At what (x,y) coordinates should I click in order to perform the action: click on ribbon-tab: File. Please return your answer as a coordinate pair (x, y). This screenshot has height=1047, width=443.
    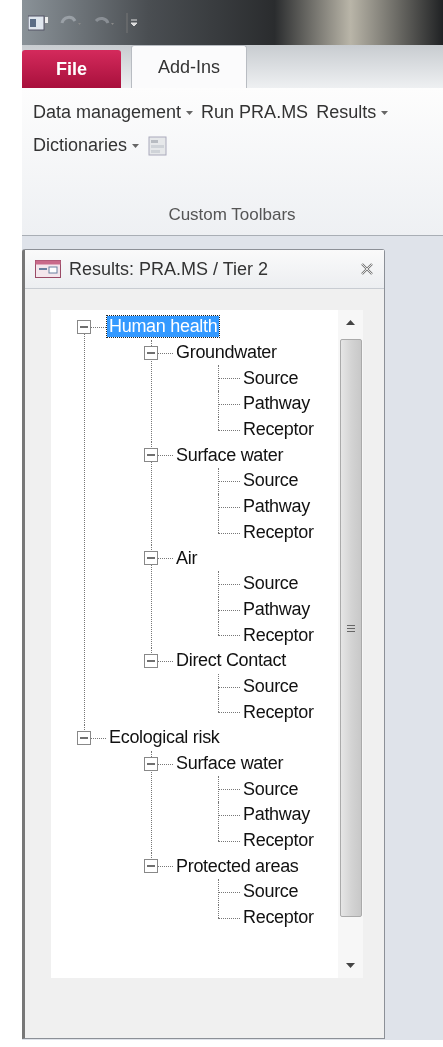
    Looking at the image, I should click on (71, 69).